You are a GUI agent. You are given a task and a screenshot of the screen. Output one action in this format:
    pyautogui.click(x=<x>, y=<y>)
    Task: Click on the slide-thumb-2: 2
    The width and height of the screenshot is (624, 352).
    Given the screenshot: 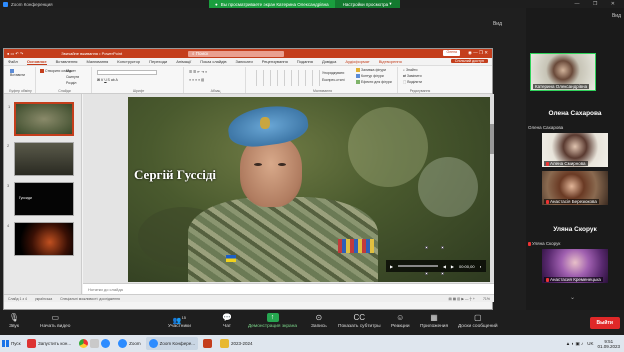 What is the action you would take?
    pyautogui.click(x=40, y=159)
    